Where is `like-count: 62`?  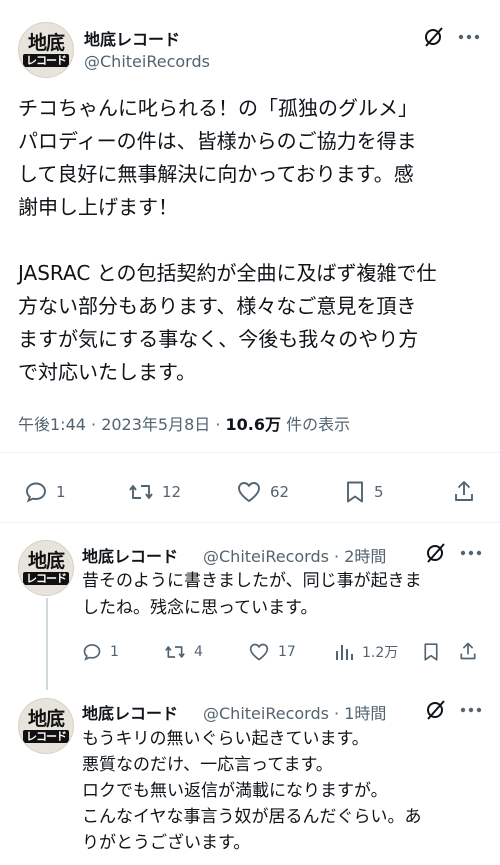 like-count: 62 is located at coordinates (280, 492).